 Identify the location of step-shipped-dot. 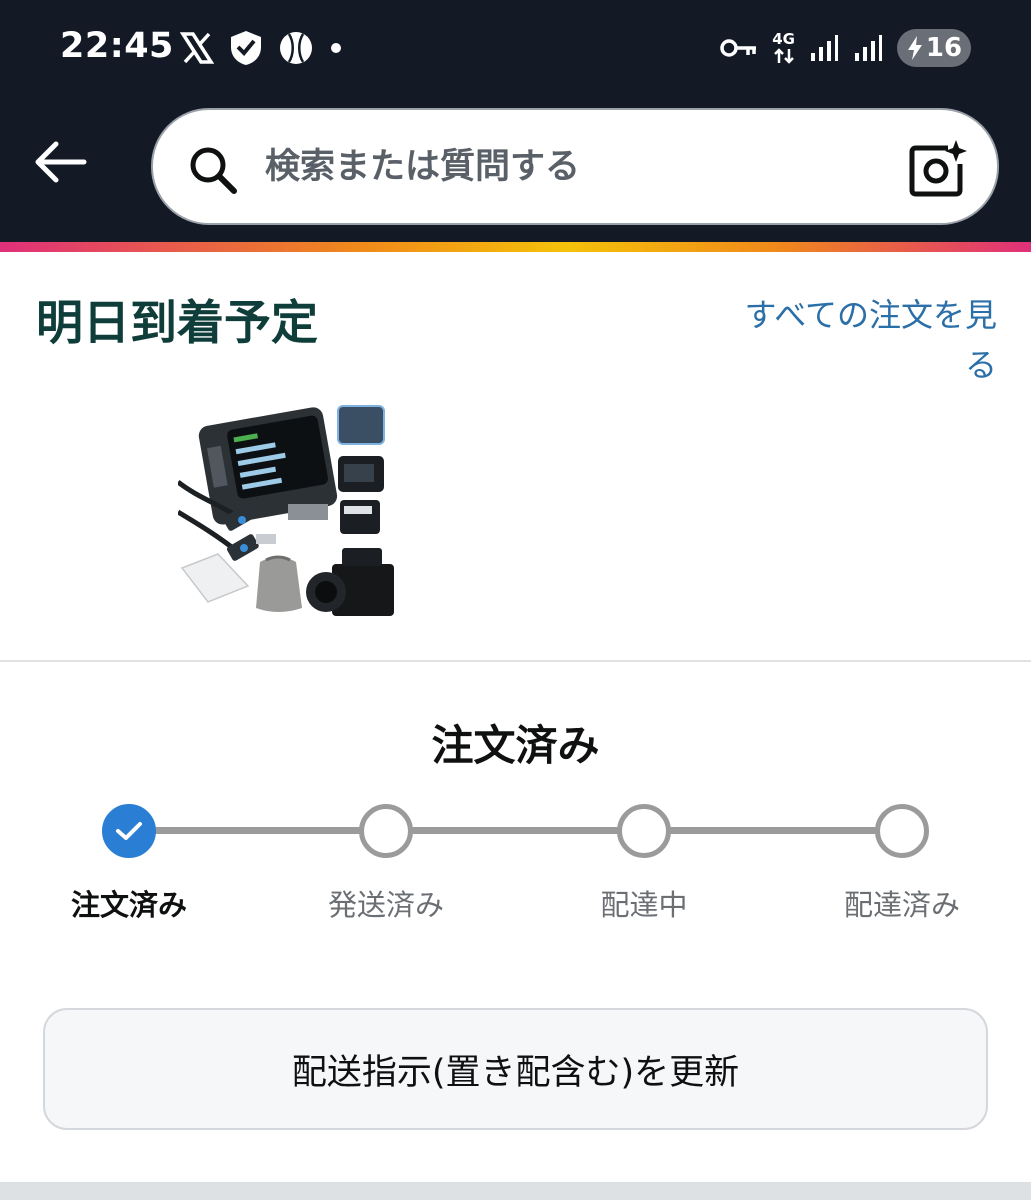
(386, 831).